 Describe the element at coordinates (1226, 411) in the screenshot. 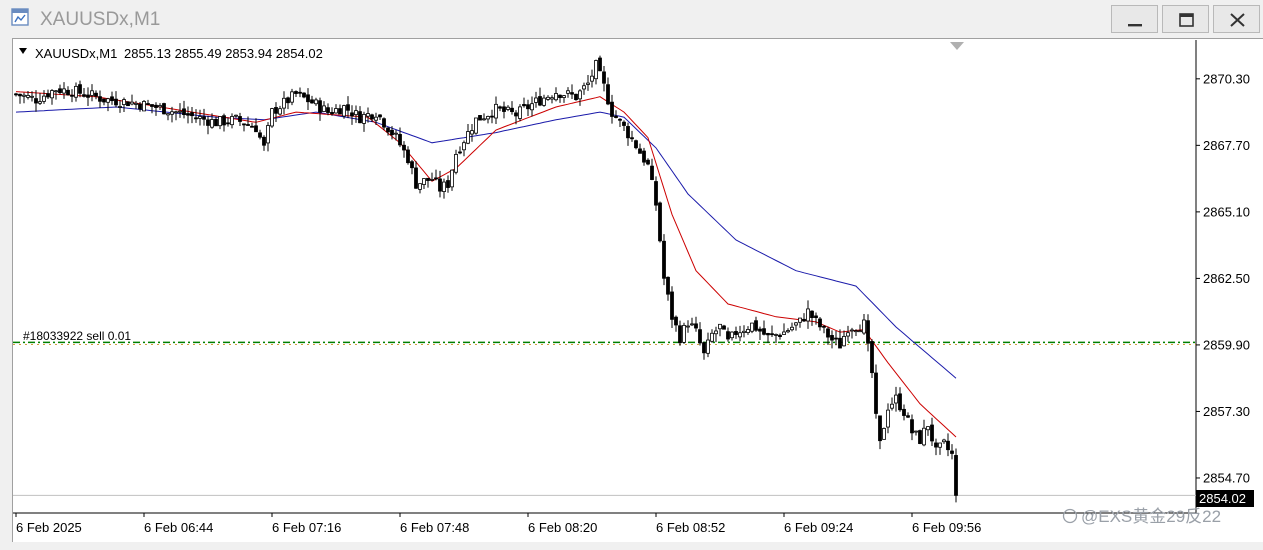

I see `y-tick-label: 2857.30` at that location.